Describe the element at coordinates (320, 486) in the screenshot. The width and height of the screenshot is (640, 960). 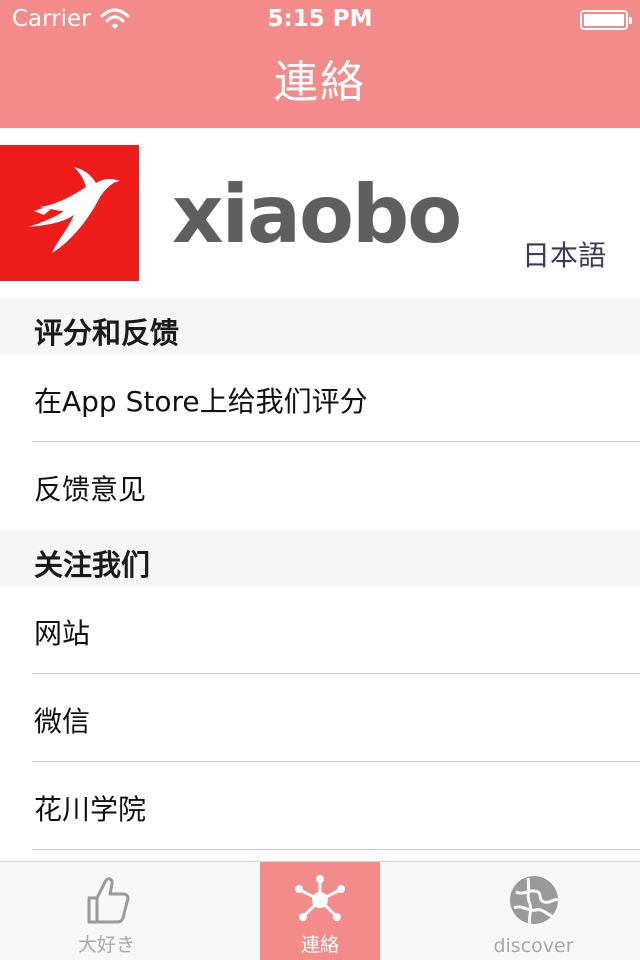
I see `row-feedback: 反馈意见` at that location.